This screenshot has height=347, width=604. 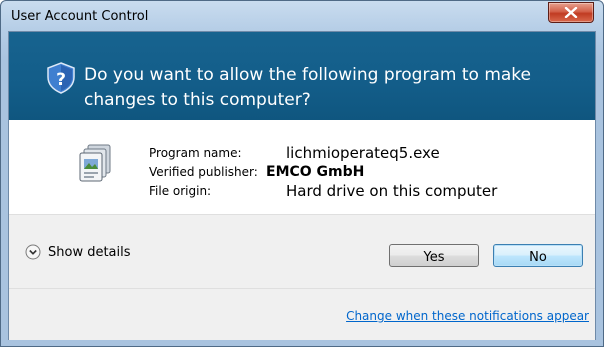 What do you see at coordinates (315, 172) in the screenshot?
I see `publisher-value: EMCO GmbH` at bounding box center [315, 172].